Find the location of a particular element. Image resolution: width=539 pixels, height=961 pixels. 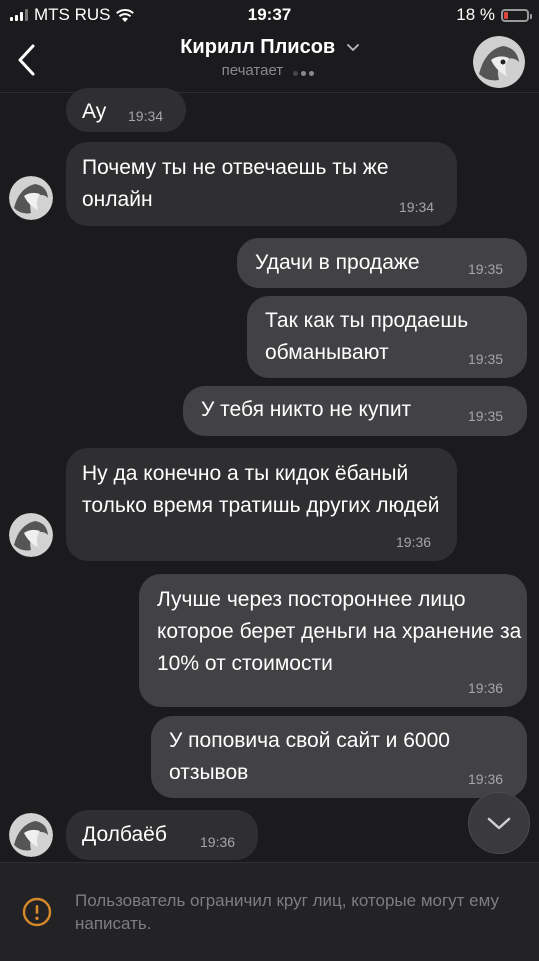

scroll-to-bottom-button is located at coordinates (499, 823).